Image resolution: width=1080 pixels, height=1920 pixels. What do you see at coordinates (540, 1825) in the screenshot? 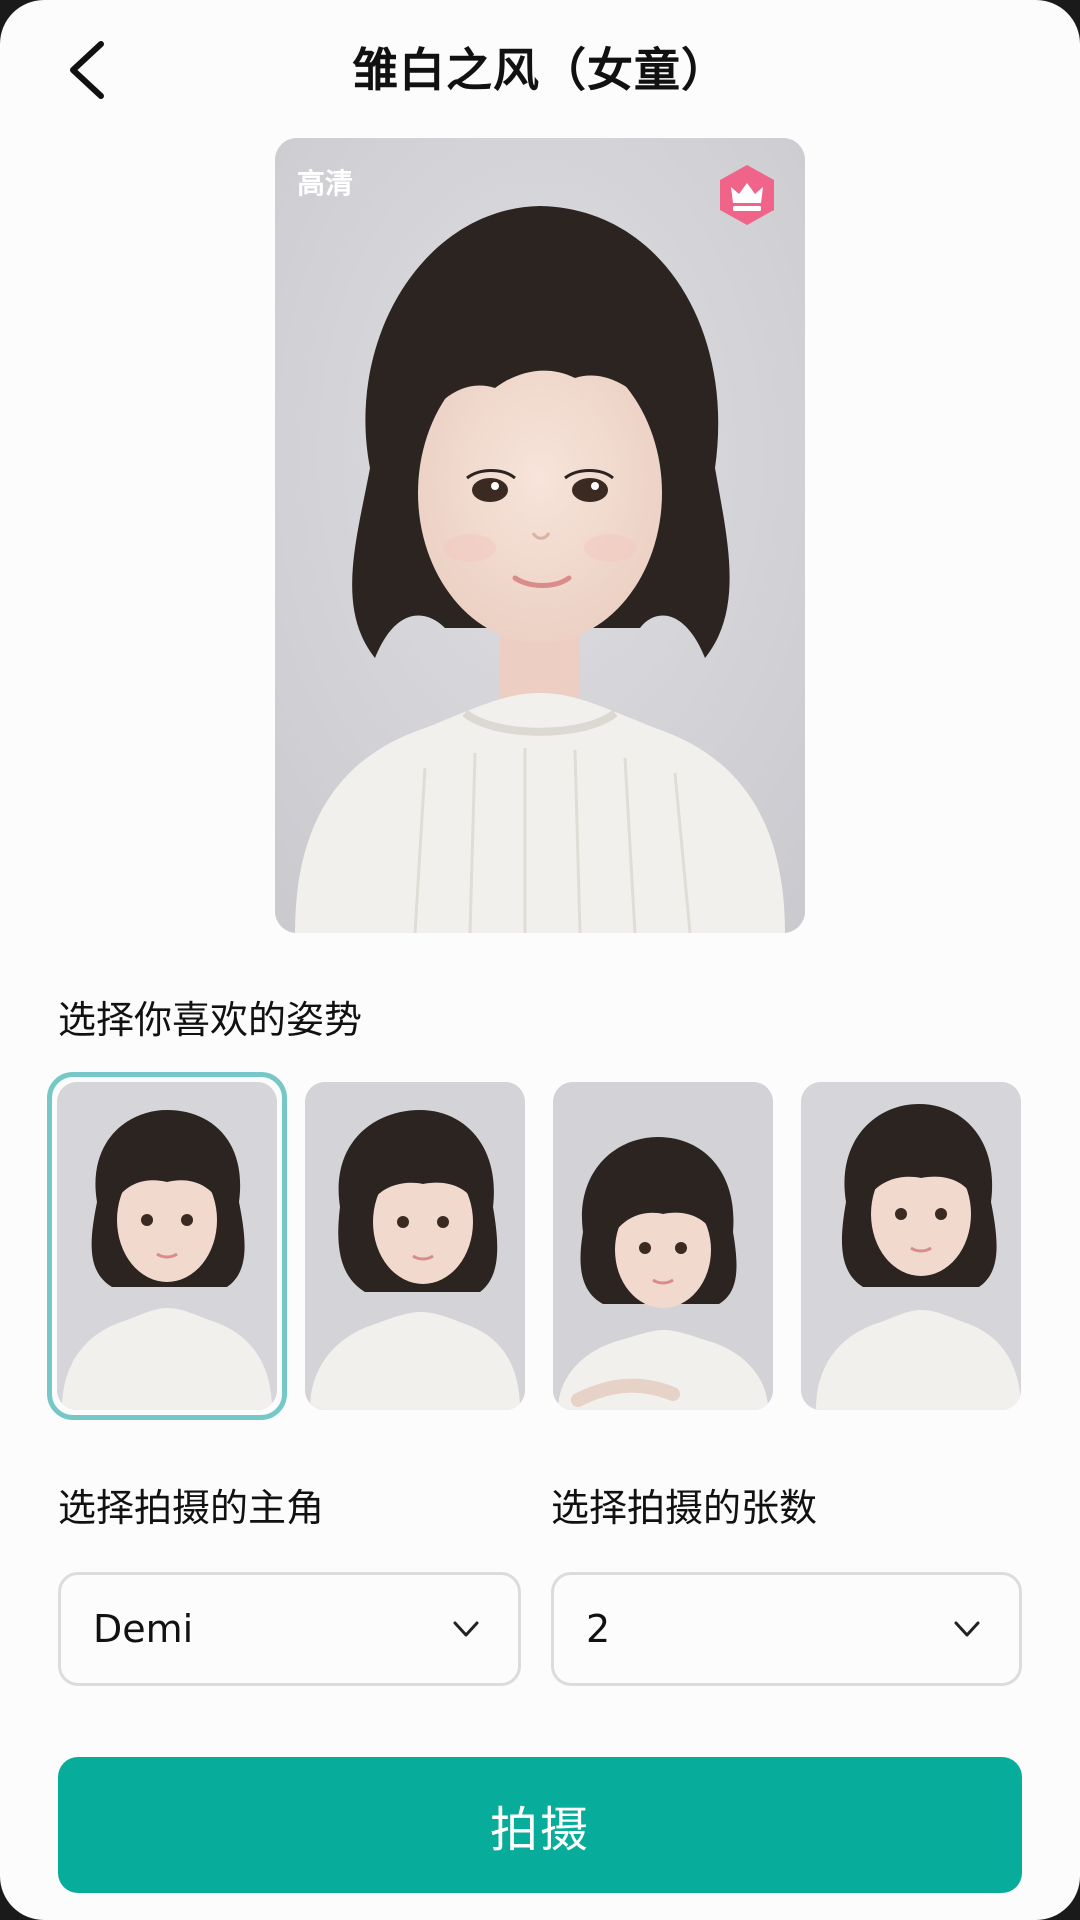
I see `shoot-button: 拍摄` at bounding box center [540, 1825].